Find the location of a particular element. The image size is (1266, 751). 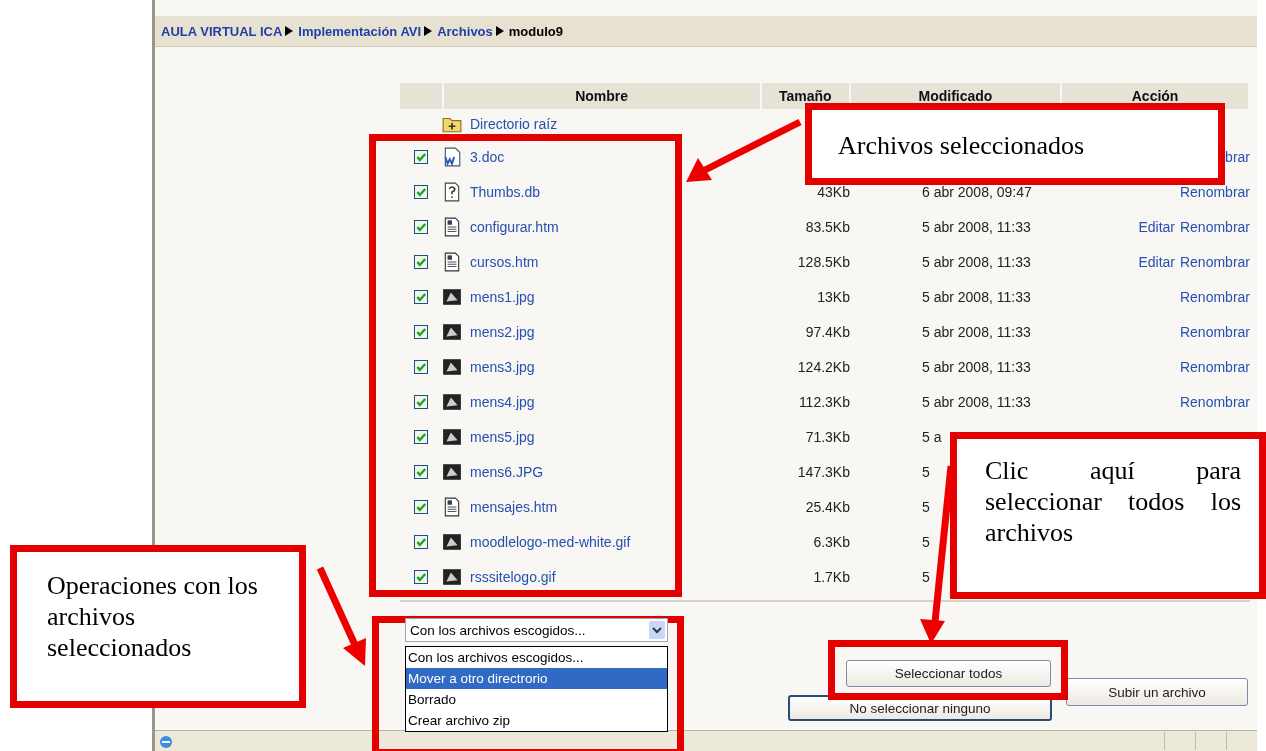

file-link: mens6.JPG is located at coordinates (507, 471).